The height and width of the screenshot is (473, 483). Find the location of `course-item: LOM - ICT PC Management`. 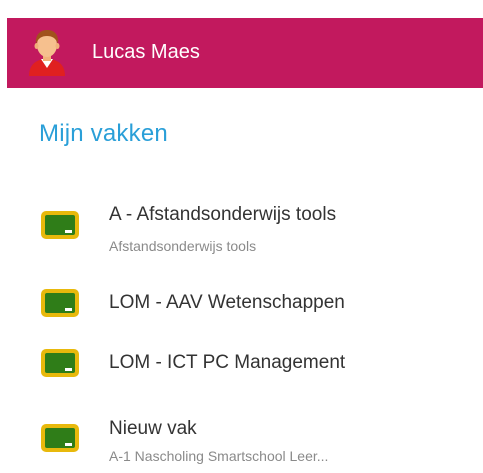

course-item: LOM - ICT PC Management is located at coordinates (260, 367).